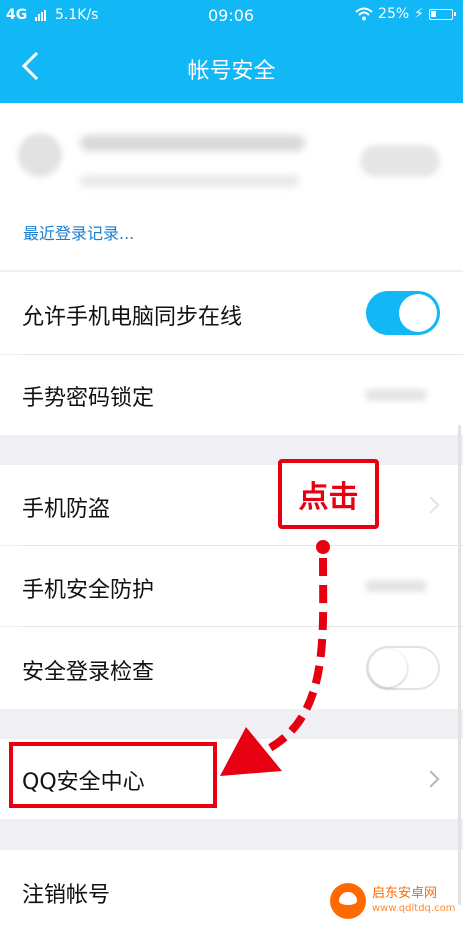 Image resolution: width=463 pixels, height=925 pixels. I want to click on watermark-url: www.qdltdq.com, so click(414, 908).